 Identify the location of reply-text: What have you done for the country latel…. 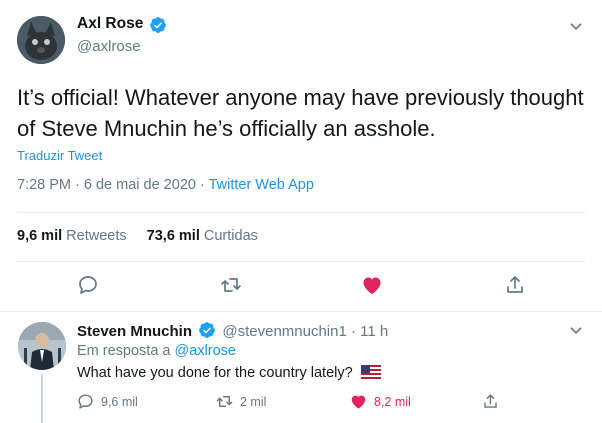
(229, 373).